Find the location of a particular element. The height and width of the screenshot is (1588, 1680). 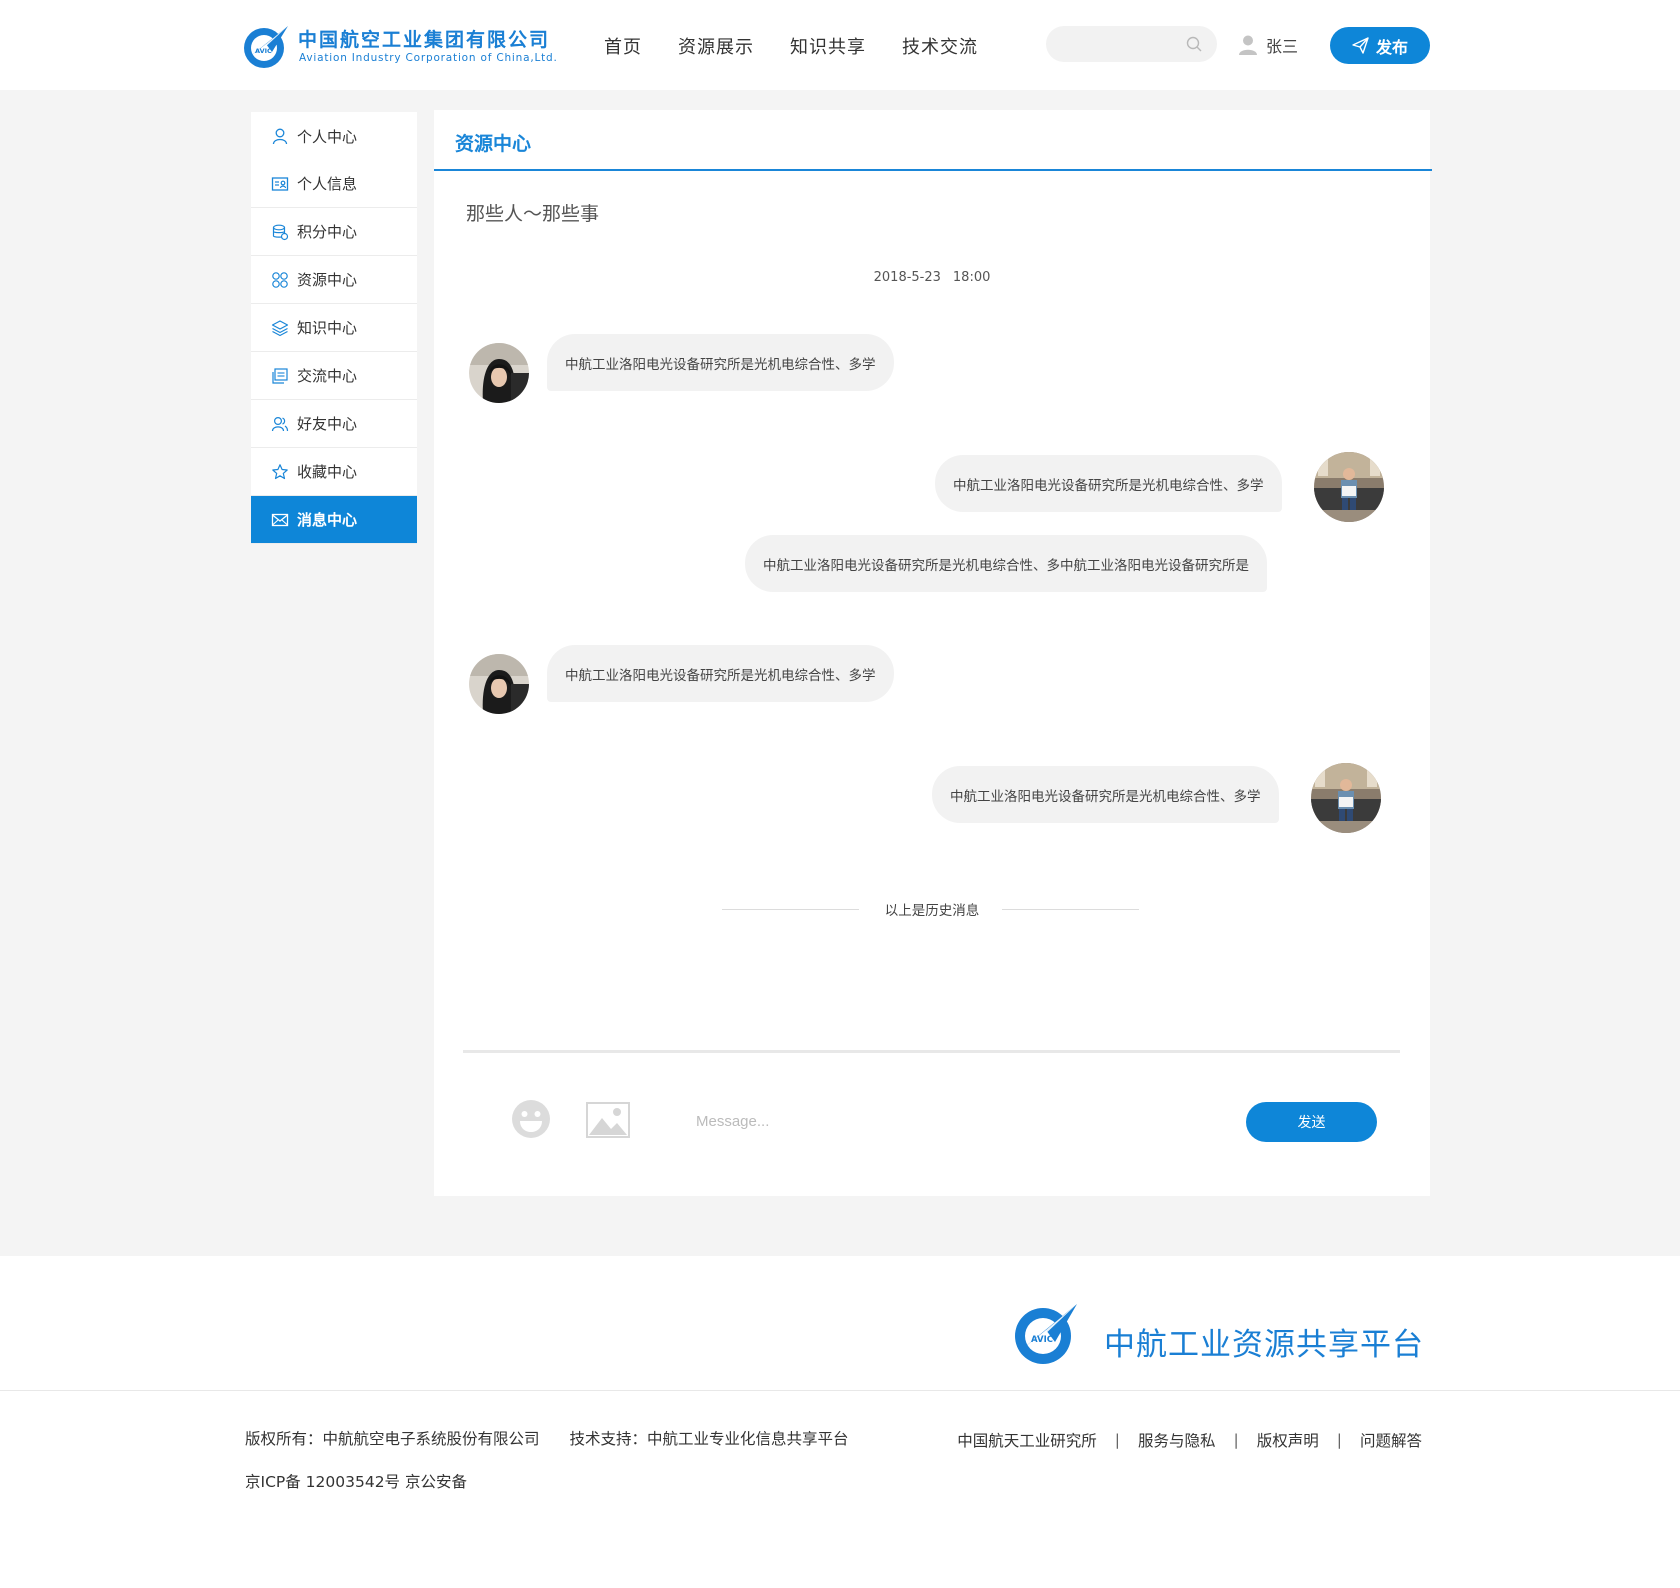

footer-divider is located at coordinates (840, 1390).